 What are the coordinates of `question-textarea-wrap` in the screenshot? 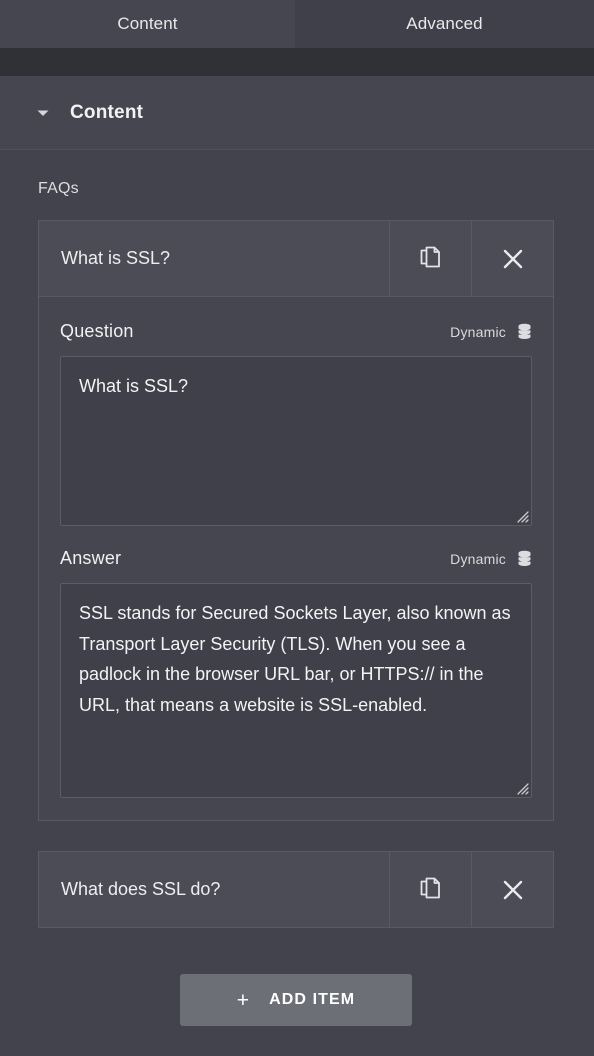 It's located at (296, 441).